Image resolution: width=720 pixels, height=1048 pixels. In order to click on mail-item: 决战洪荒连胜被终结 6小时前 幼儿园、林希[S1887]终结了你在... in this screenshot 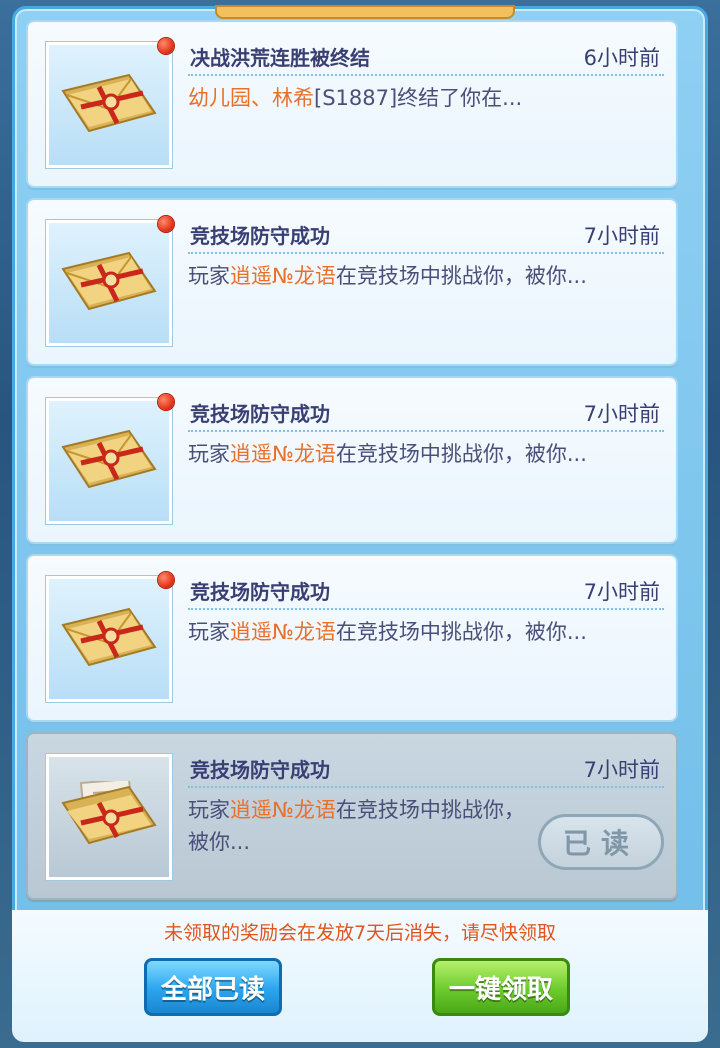, I will do `click(352, 104)`.